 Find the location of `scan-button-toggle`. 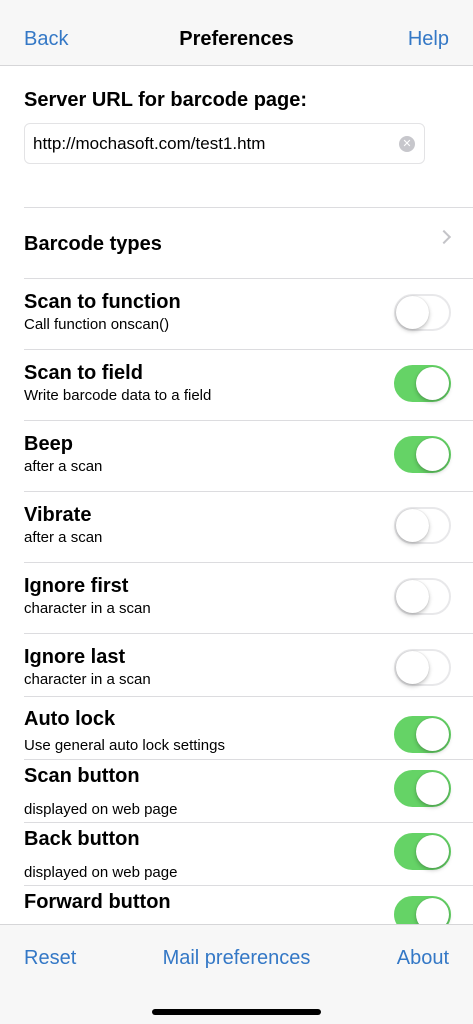

scan-button-toggle is located at coordinates (422, 788).